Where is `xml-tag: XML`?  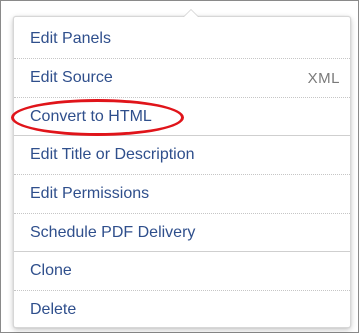
xml-tag: XML is located at coordinates (323, 78).